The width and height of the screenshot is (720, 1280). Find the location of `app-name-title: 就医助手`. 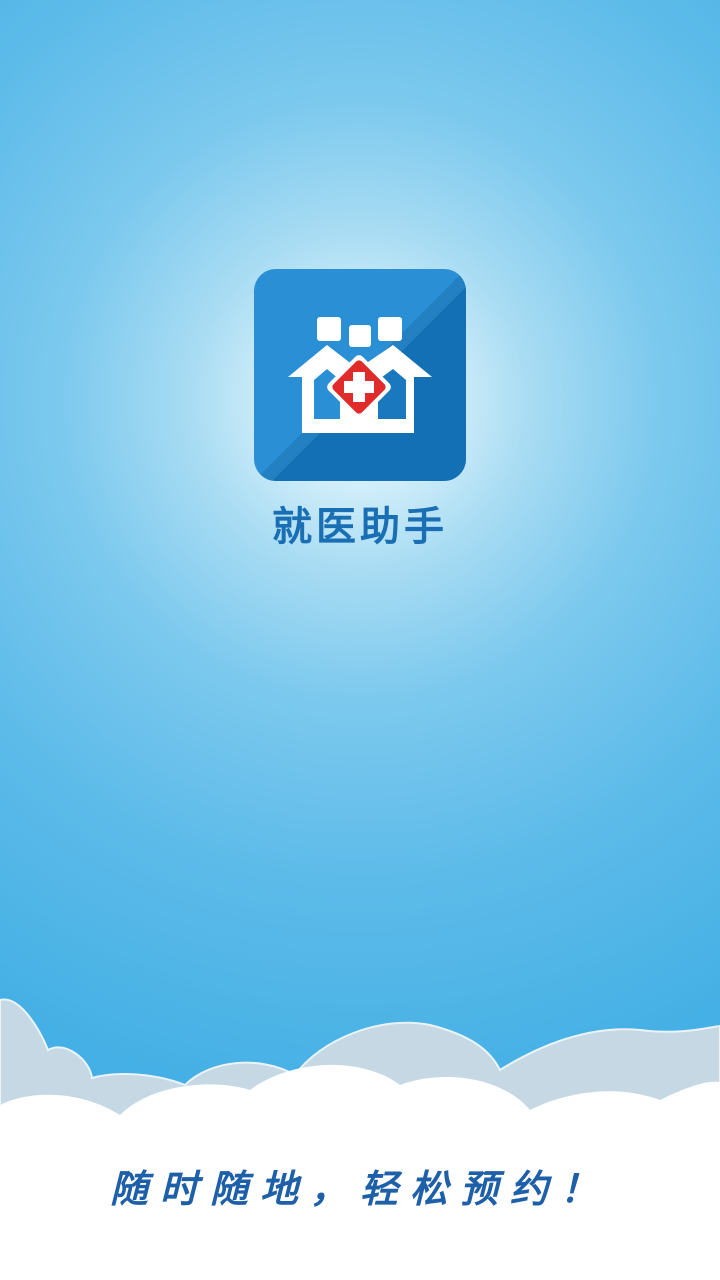

app-name-title: 就医助手 is located at coordinates (360, 527).